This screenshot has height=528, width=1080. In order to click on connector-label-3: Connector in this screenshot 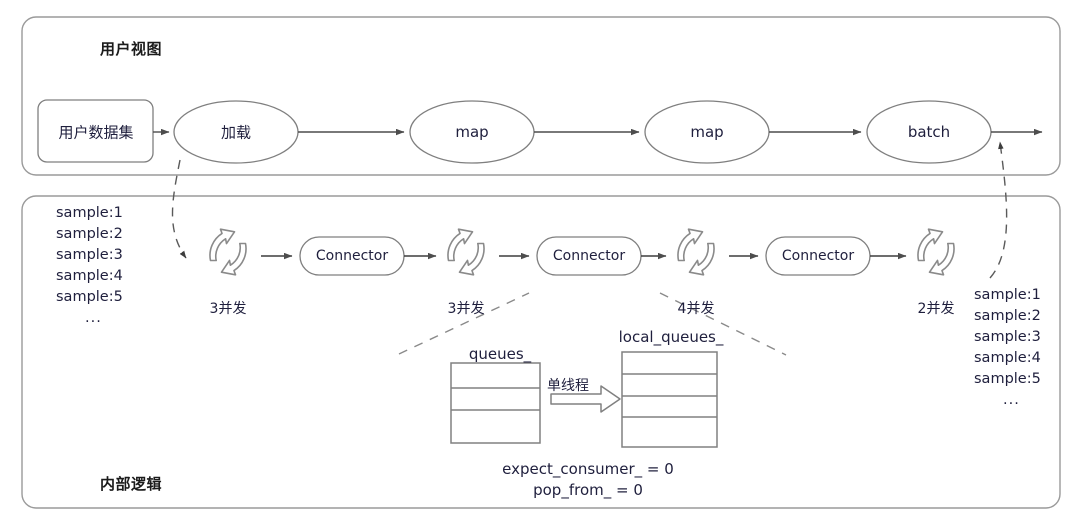, I will do `click(818, 256)`.